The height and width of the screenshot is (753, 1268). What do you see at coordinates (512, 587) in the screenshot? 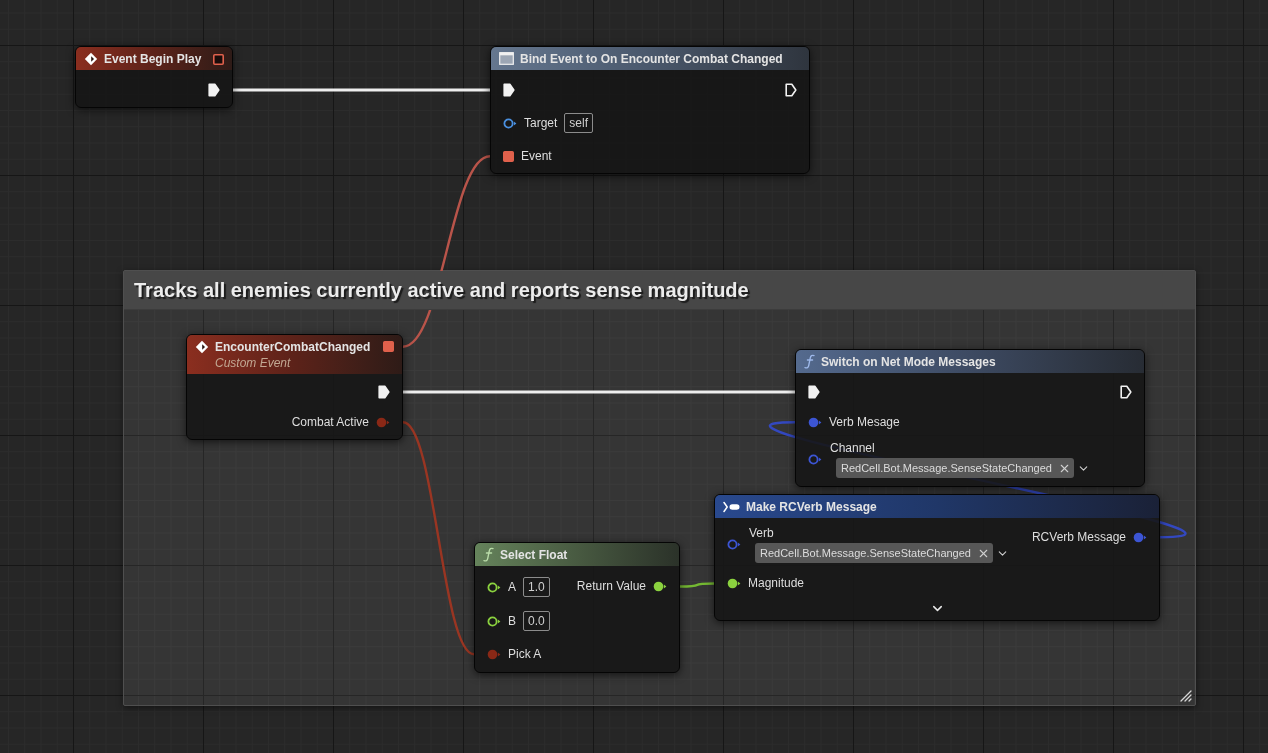
I see `pin-label: A` at bounding box center [512, 587].